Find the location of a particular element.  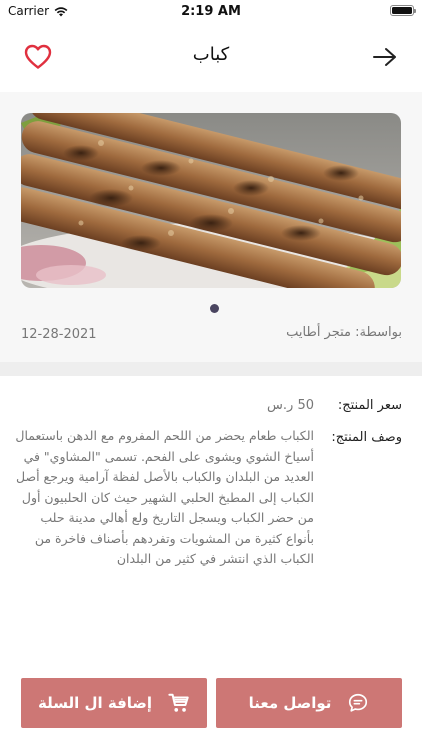

battery-icon is located at coordinates (403, 10).